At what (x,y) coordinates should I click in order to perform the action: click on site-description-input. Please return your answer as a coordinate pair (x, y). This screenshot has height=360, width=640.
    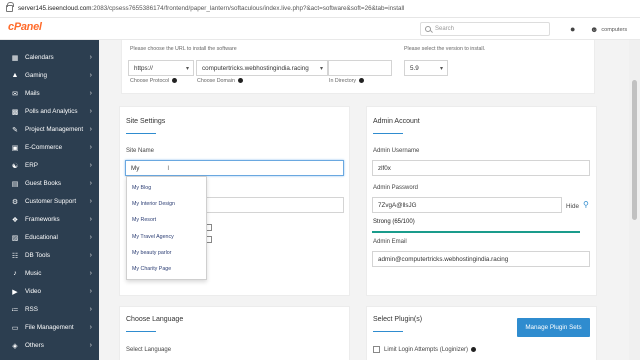
    Looking at the image, I should click on (274, 205).